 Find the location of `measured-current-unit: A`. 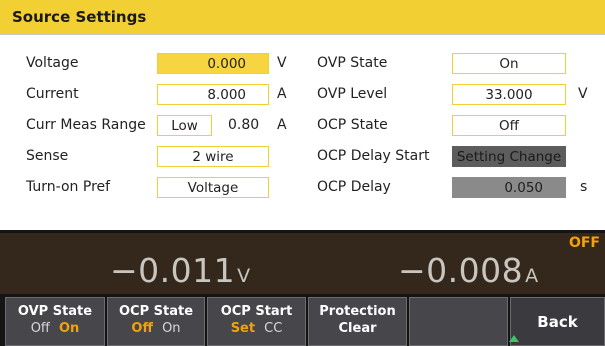

measured-current-unit: A is located at coordinates (532, 276).